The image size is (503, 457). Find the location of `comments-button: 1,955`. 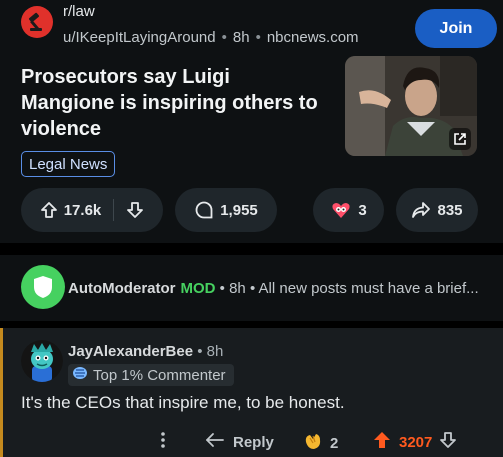

comments-button: 1,955 is located at coordinates (226, 210).